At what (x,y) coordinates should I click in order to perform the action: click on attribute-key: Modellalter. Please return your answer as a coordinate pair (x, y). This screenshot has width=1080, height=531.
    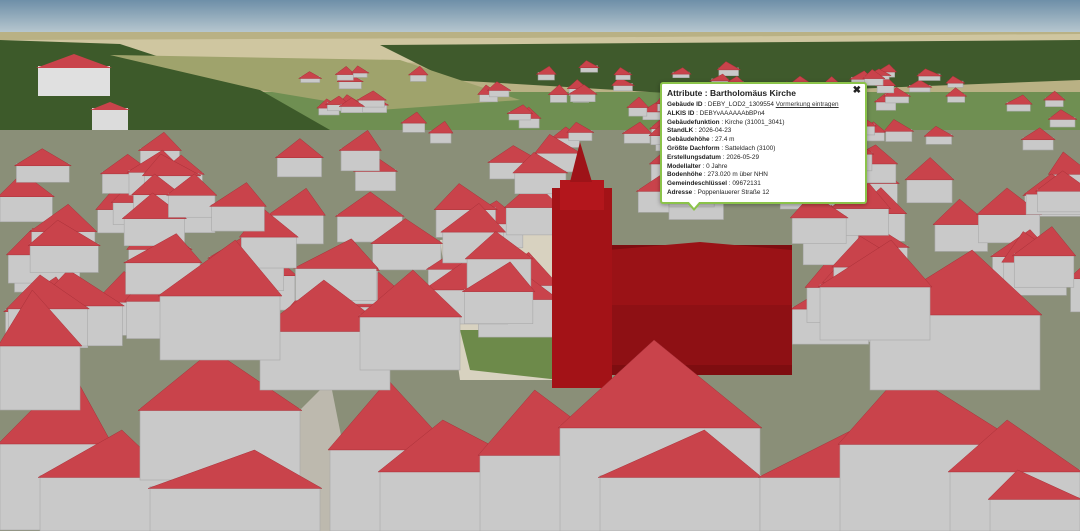
    Looking at the image, I should click on (684, 166).